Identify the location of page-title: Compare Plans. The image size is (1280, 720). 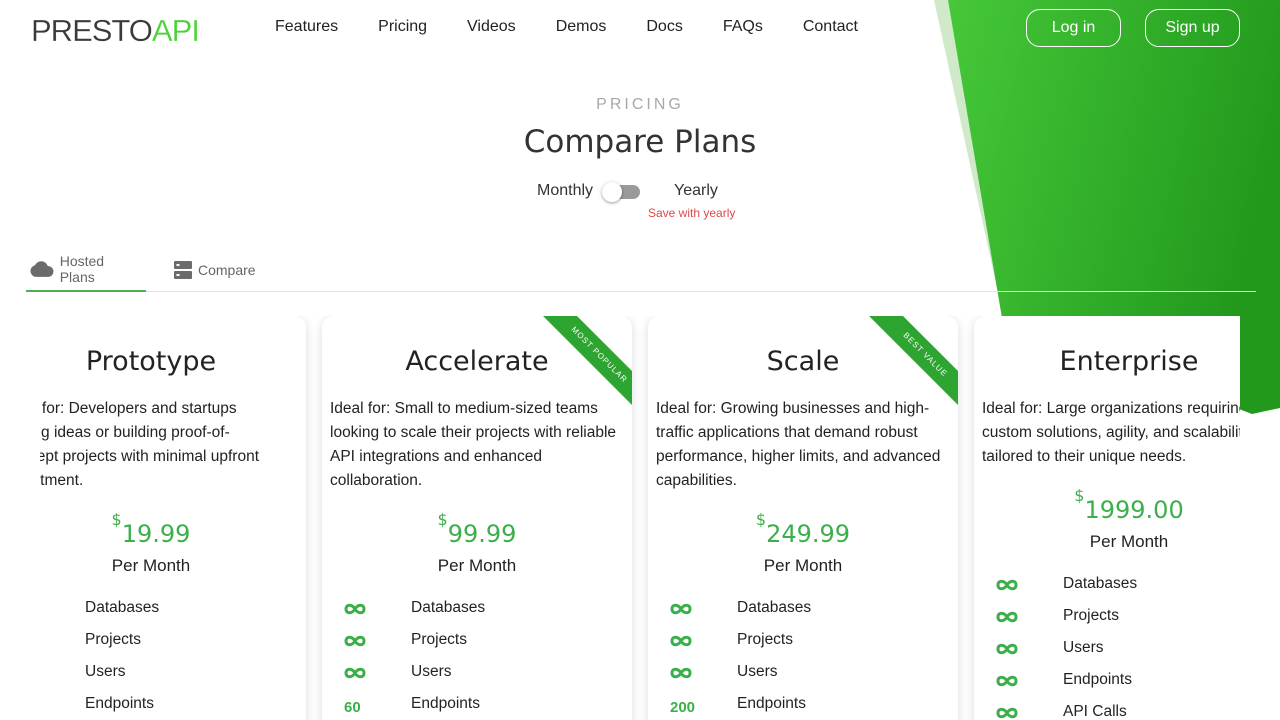
(640, 142).